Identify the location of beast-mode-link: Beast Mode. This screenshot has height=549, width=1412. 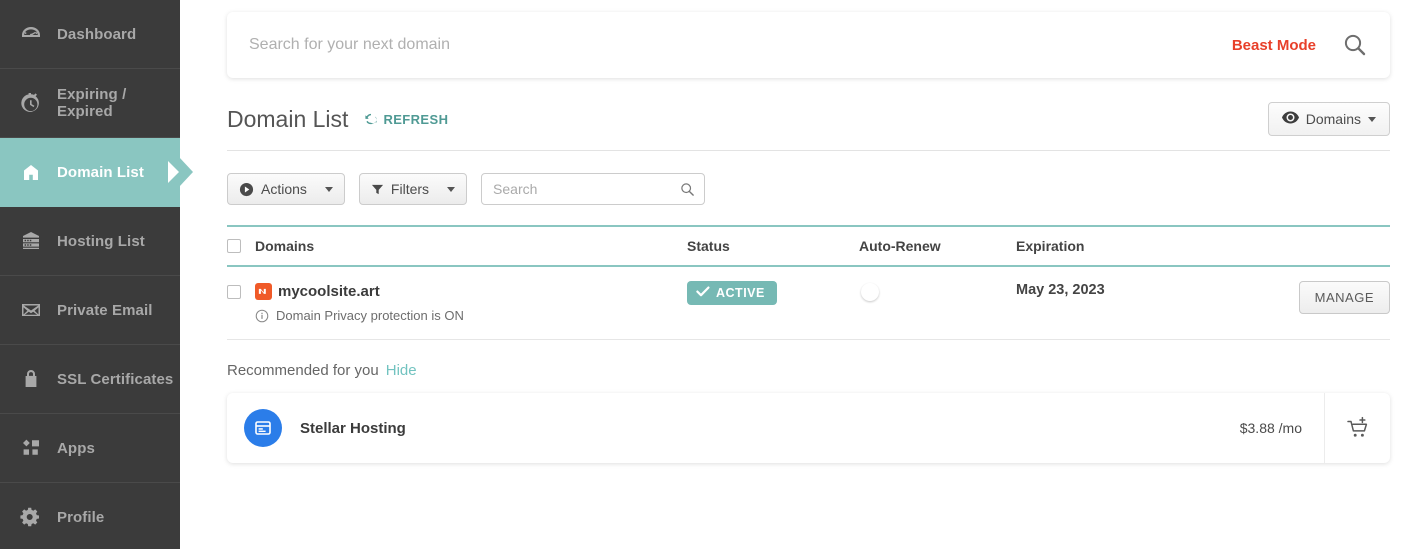
(1274, 45).